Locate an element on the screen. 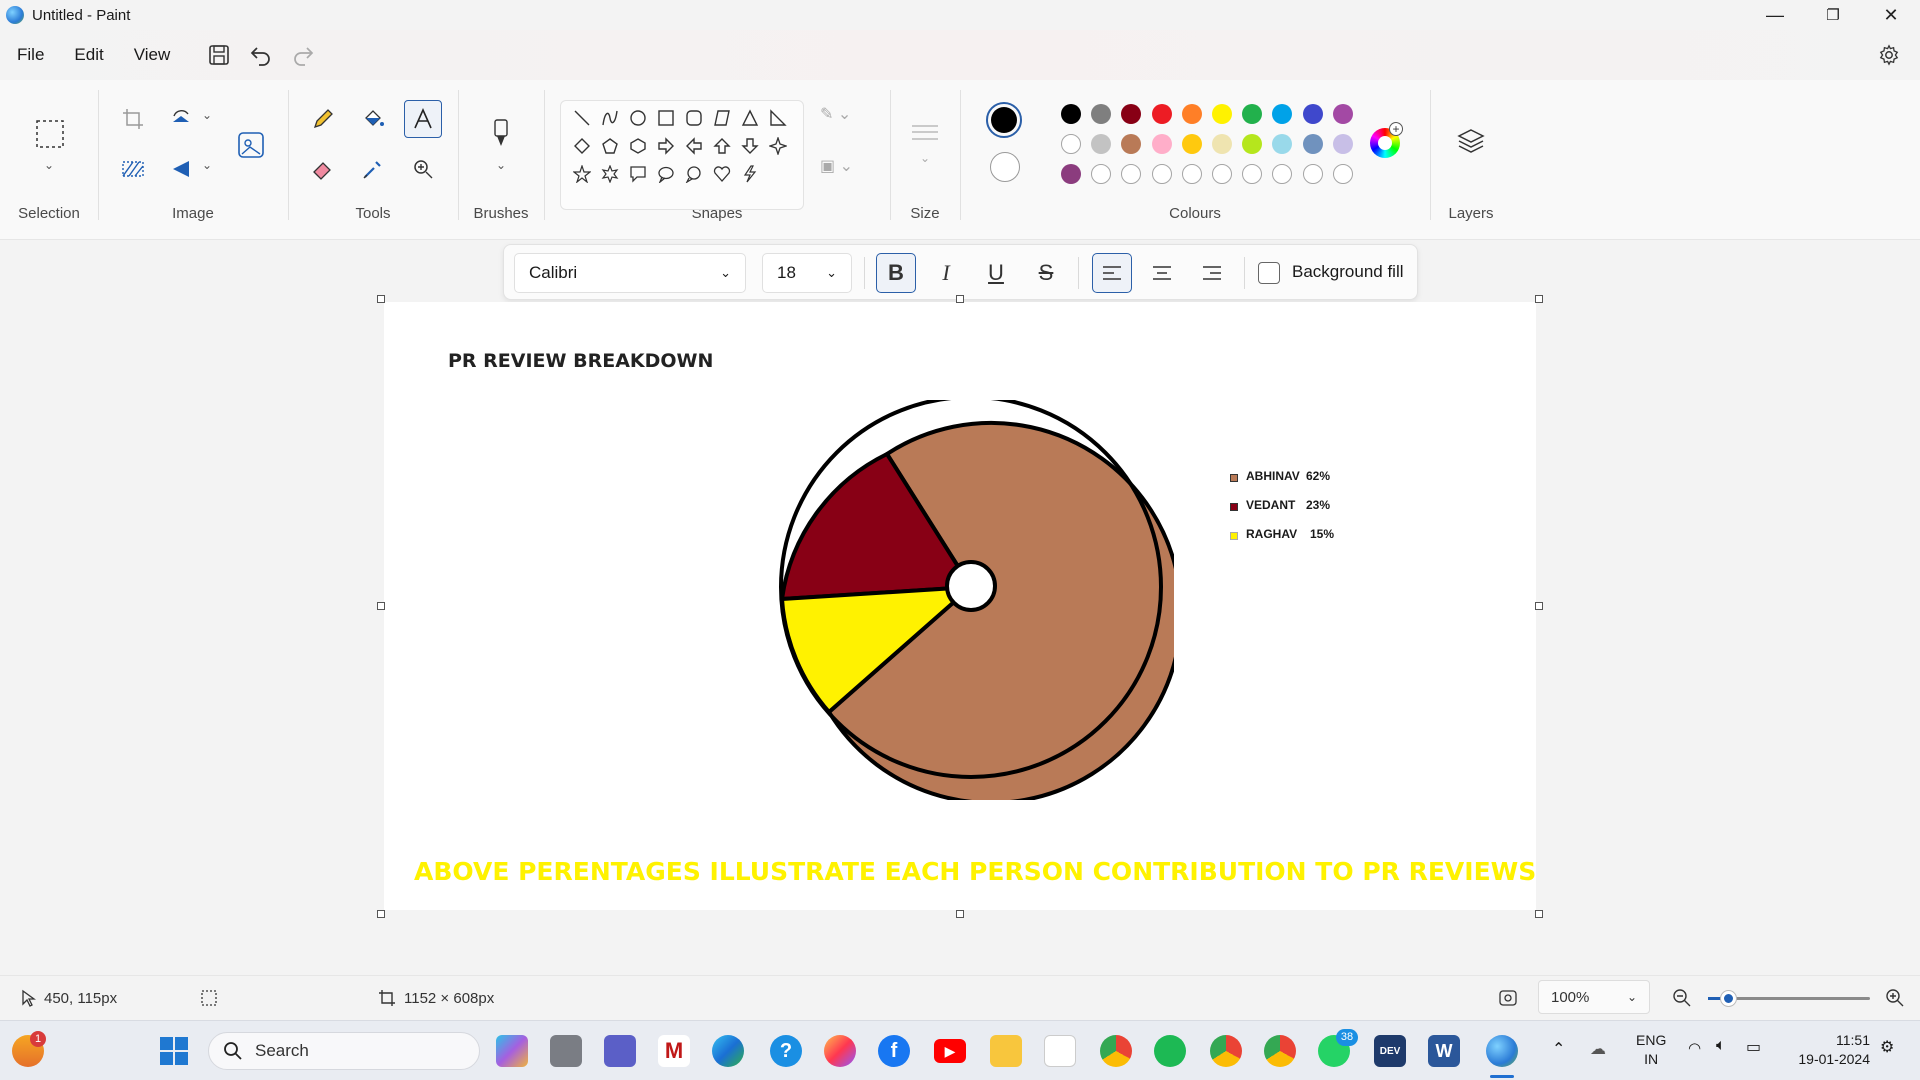 This screenshot has height=1080, width=1920. polygon-shape is located at coordinates (722, 118).